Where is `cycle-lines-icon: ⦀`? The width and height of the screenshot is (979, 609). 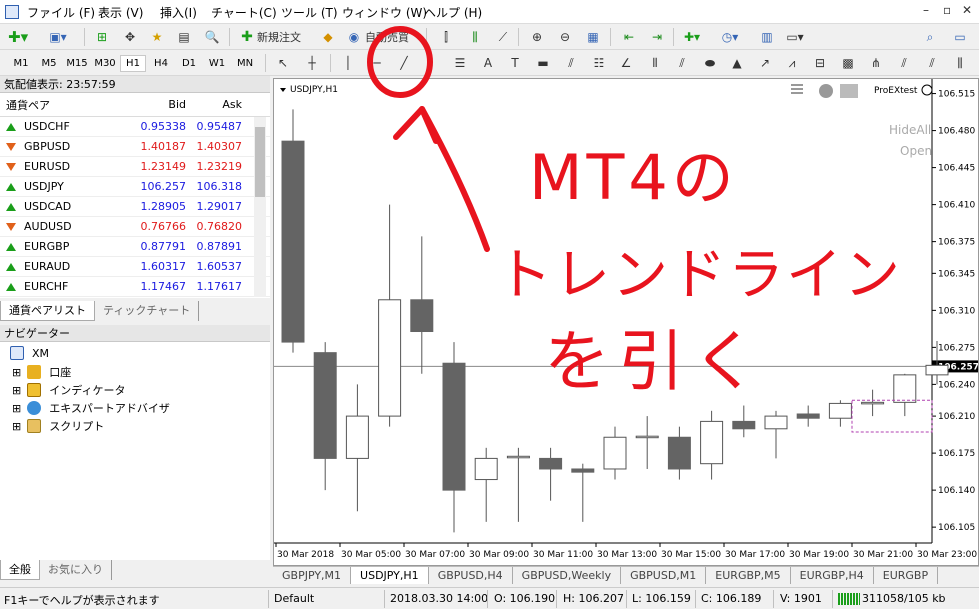
cycle-lines-icon: ⦀ is located at coordinates (655, 63).